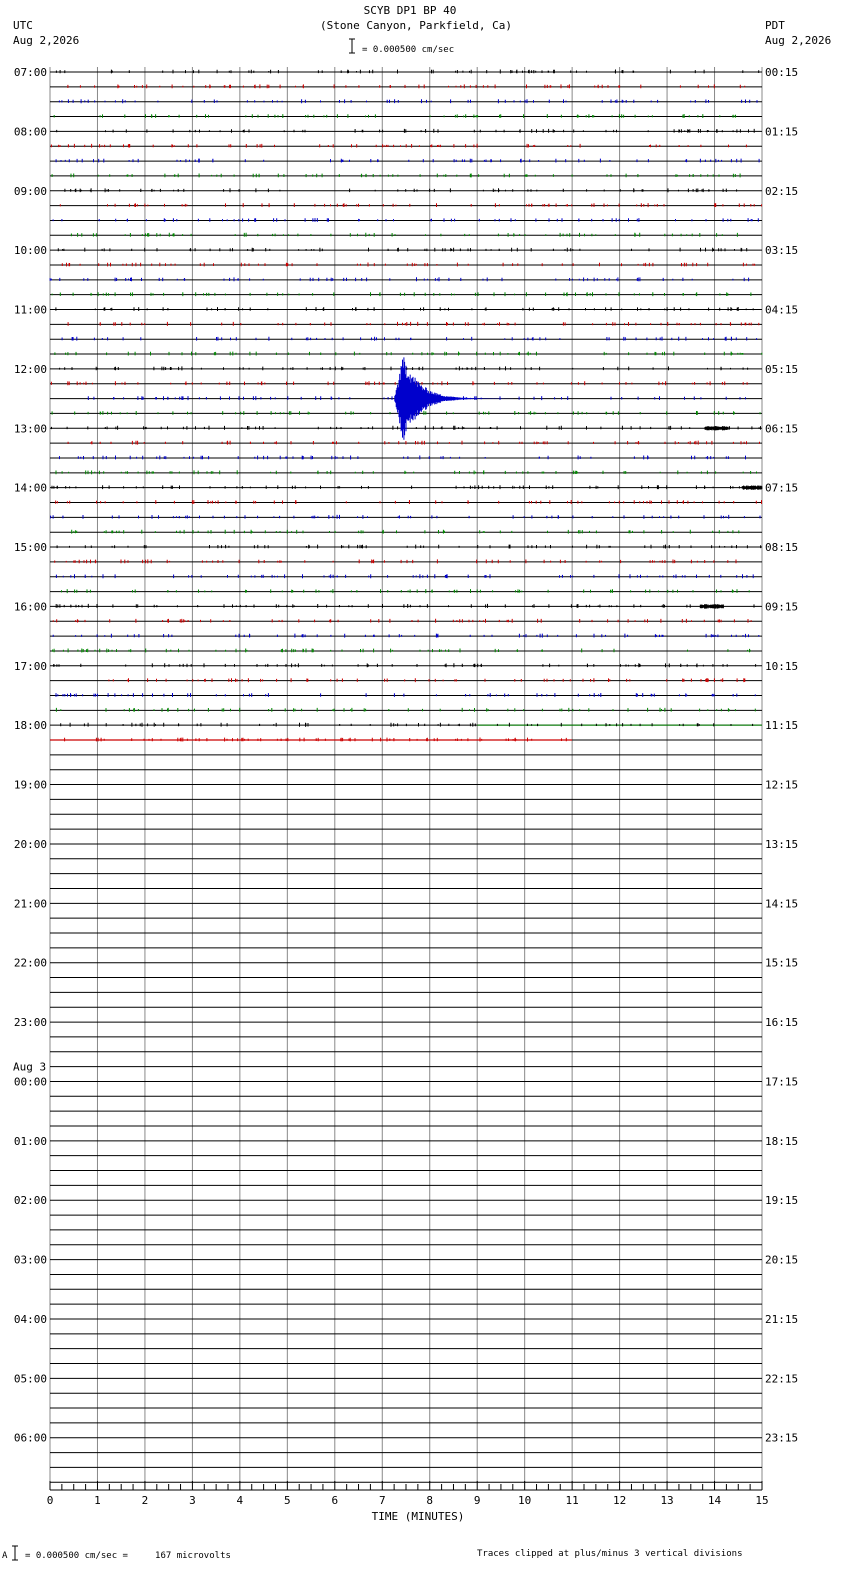  I want to click on day-change-label: Aug 3, so click(29, 1066).